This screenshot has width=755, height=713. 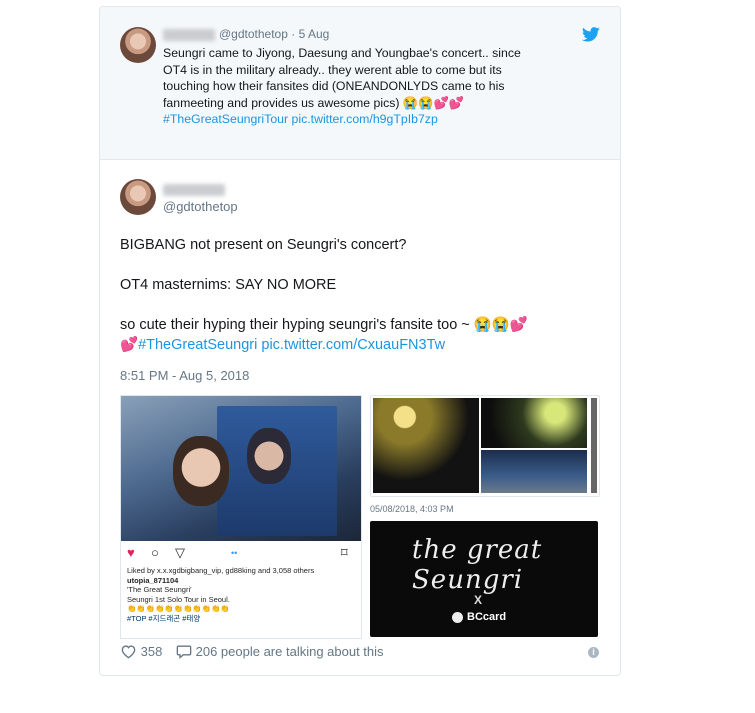 I want to click on banner-face, so click(x=269, y=456).